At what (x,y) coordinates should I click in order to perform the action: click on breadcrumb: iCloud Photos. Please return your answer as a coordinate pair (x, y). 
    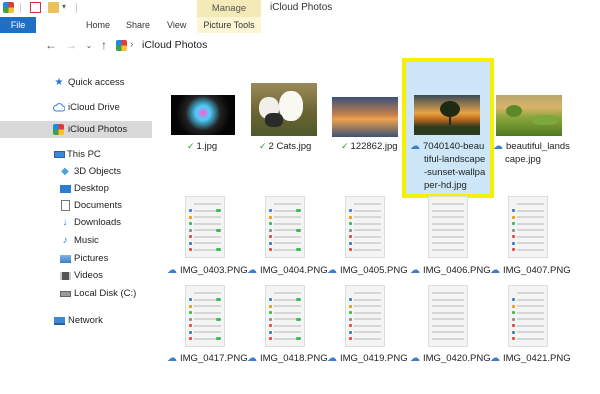
    Looking at the image, I should click on (174, 45).